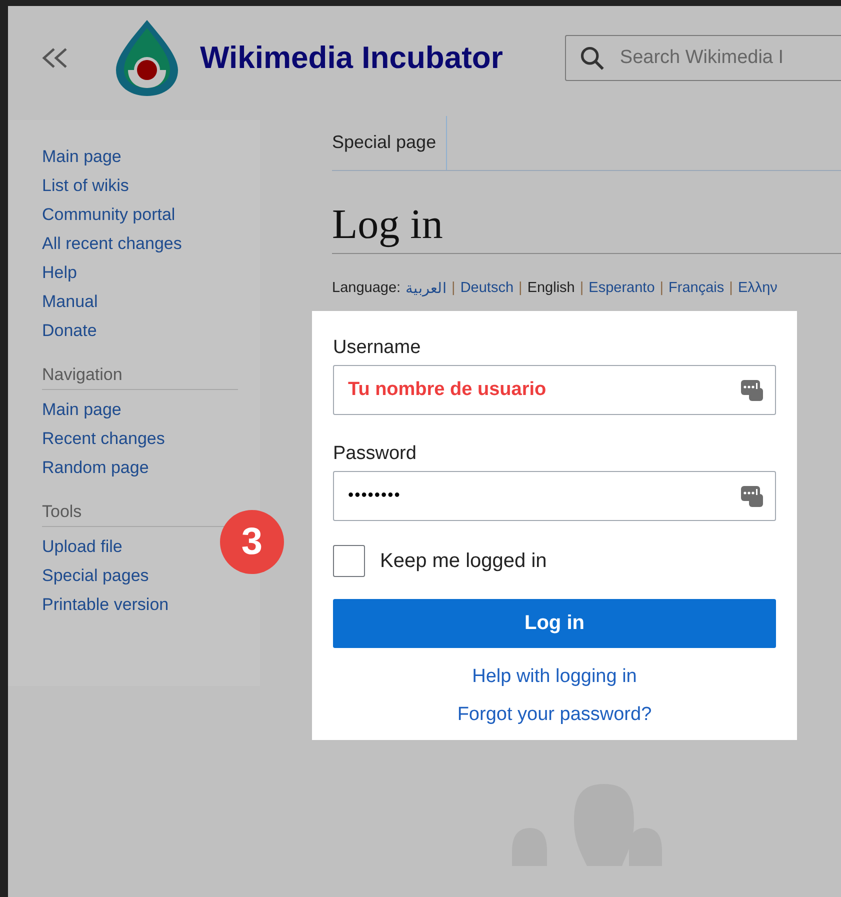 The width and height of the screenshot is (841, 897). Describe the element at coordinates (85, 185) in the screenshot. I see `sidebar-link: List of wikis` at that location.